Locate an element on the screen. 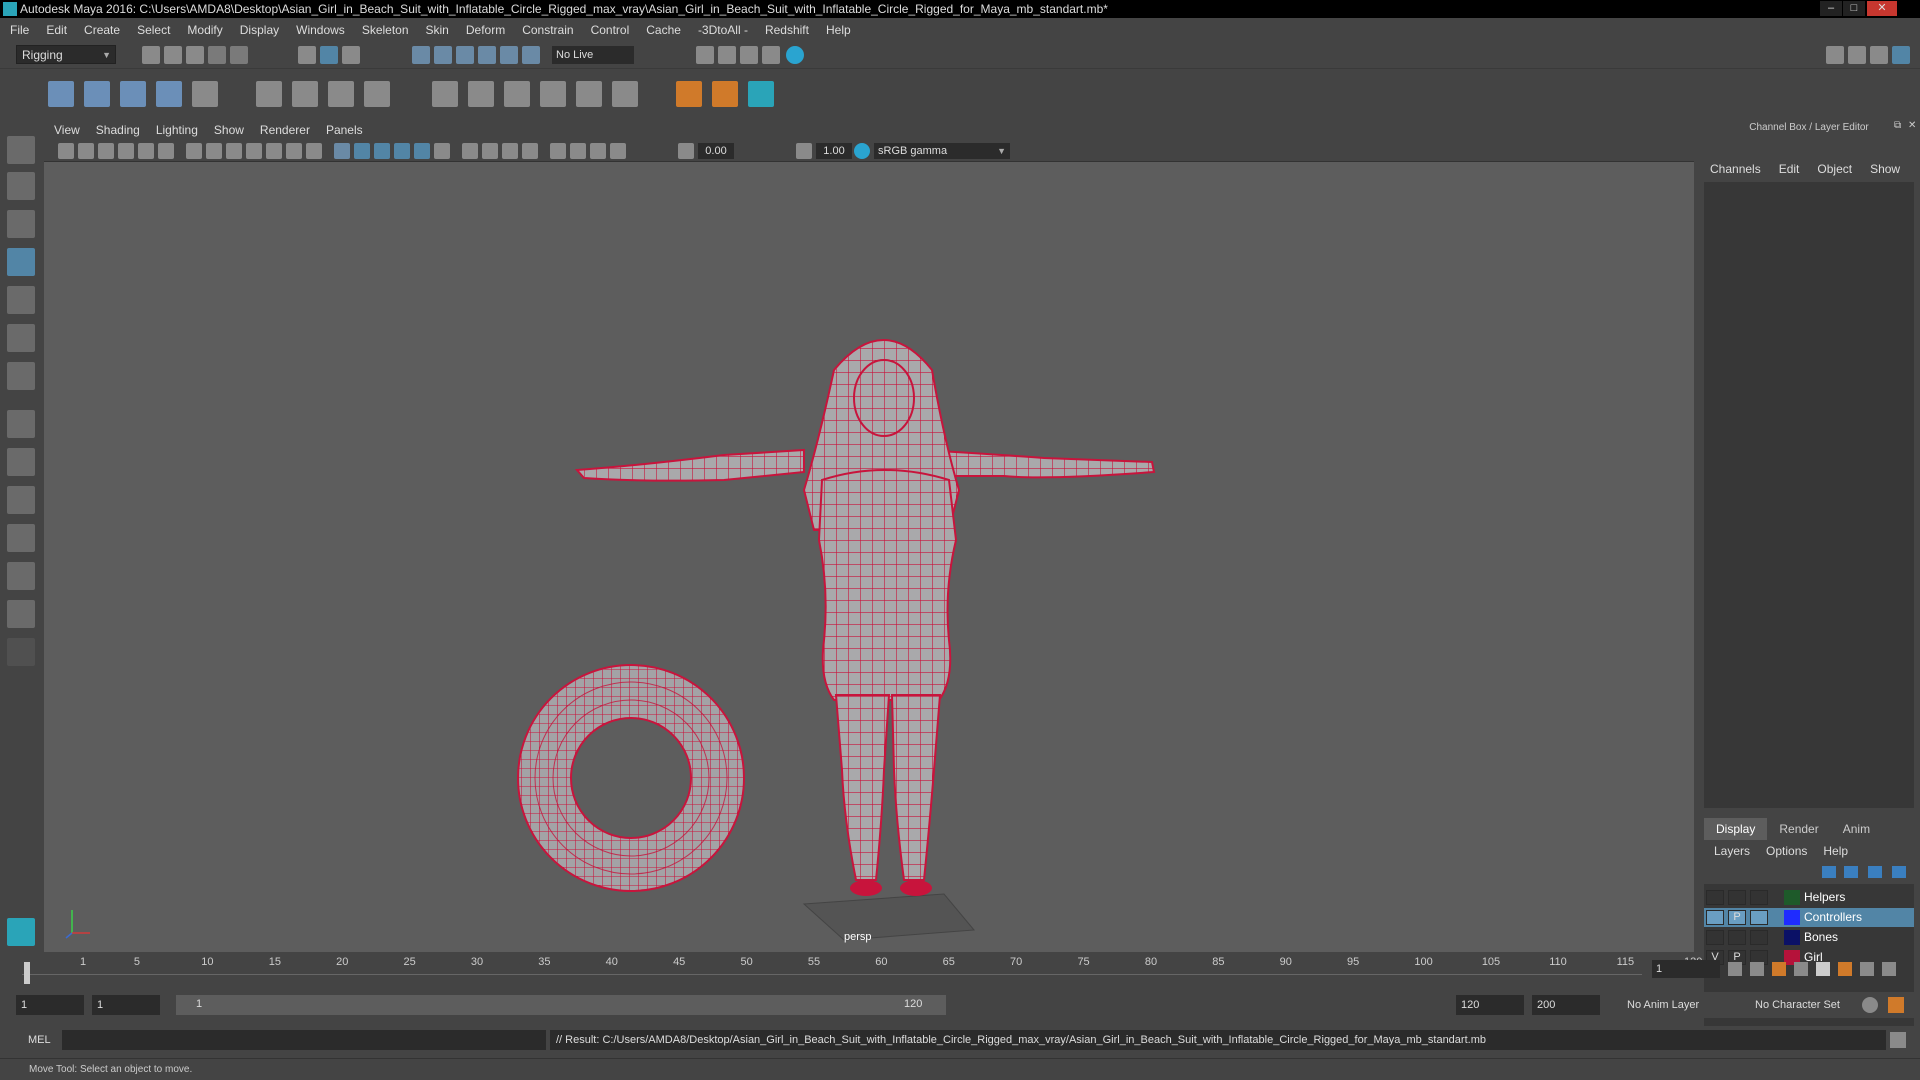 The height and width of the screenshot is (1080, 1920). go-to-start-icon is located at coordinates (1735, 969).